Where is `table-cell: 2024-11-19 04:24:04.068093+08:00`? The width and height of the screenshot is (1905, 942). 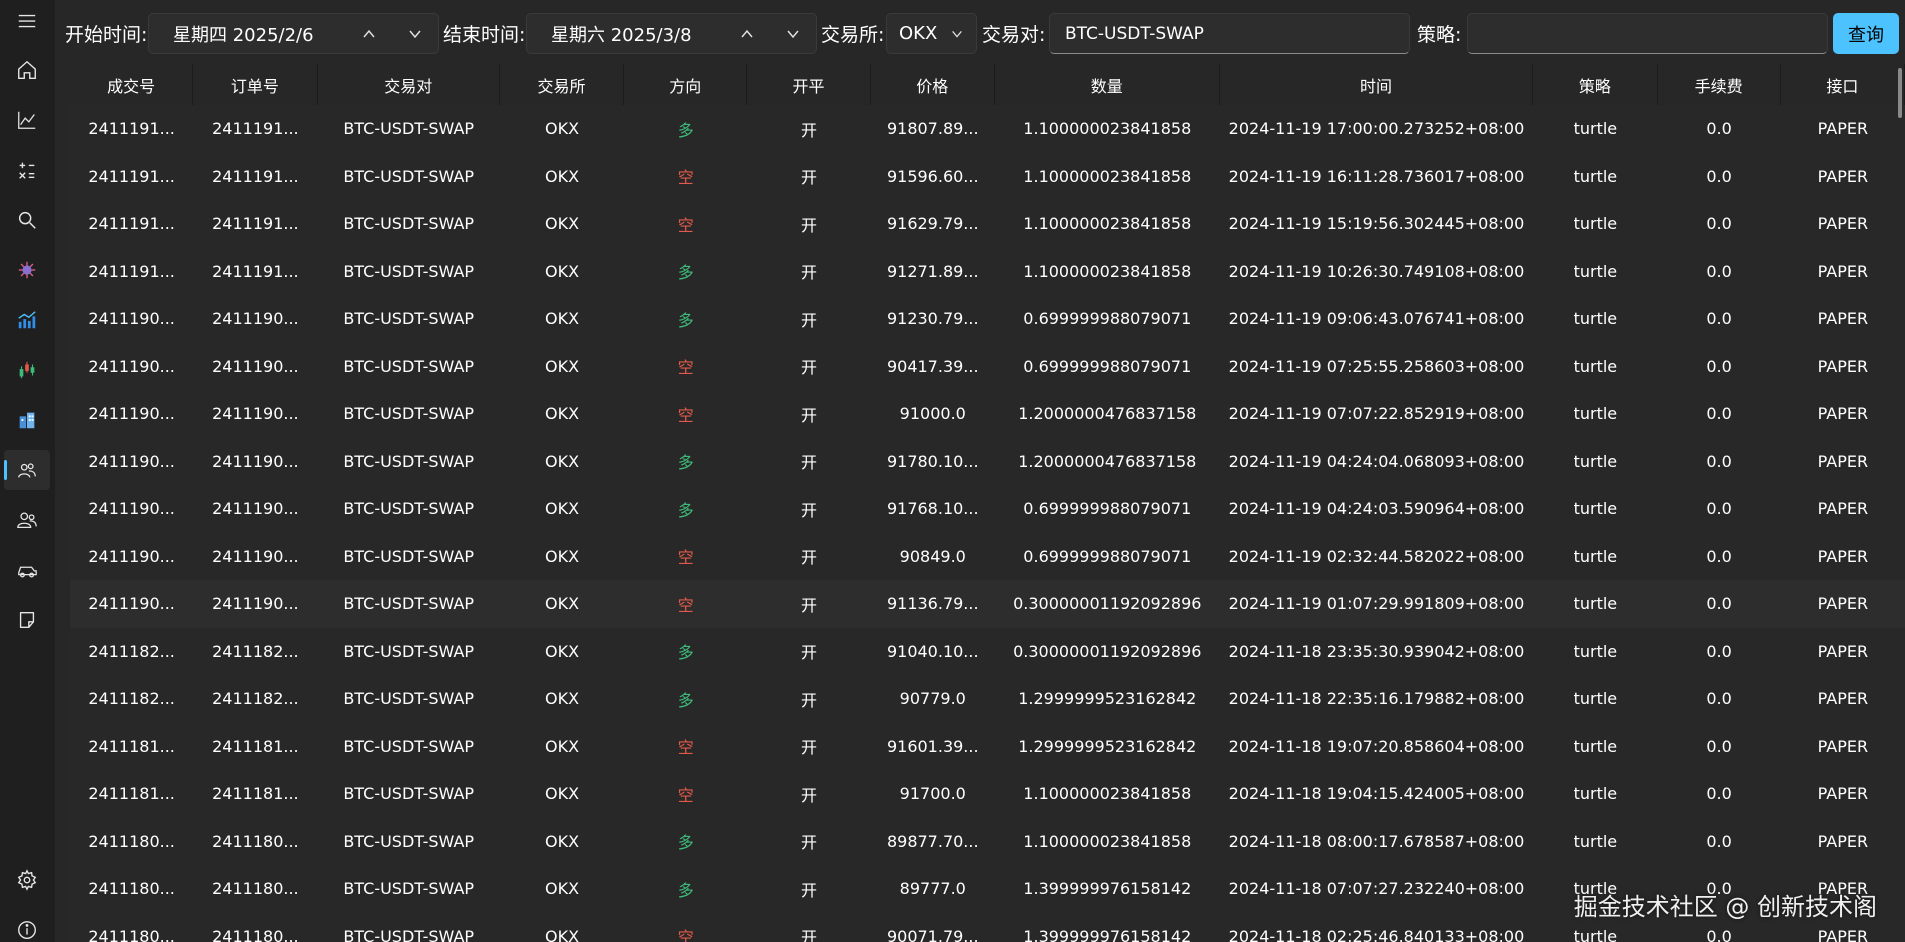
table-cell: 2024-11-19 04:24:04.068093+08:00 is located at coordinates (1376, 461).